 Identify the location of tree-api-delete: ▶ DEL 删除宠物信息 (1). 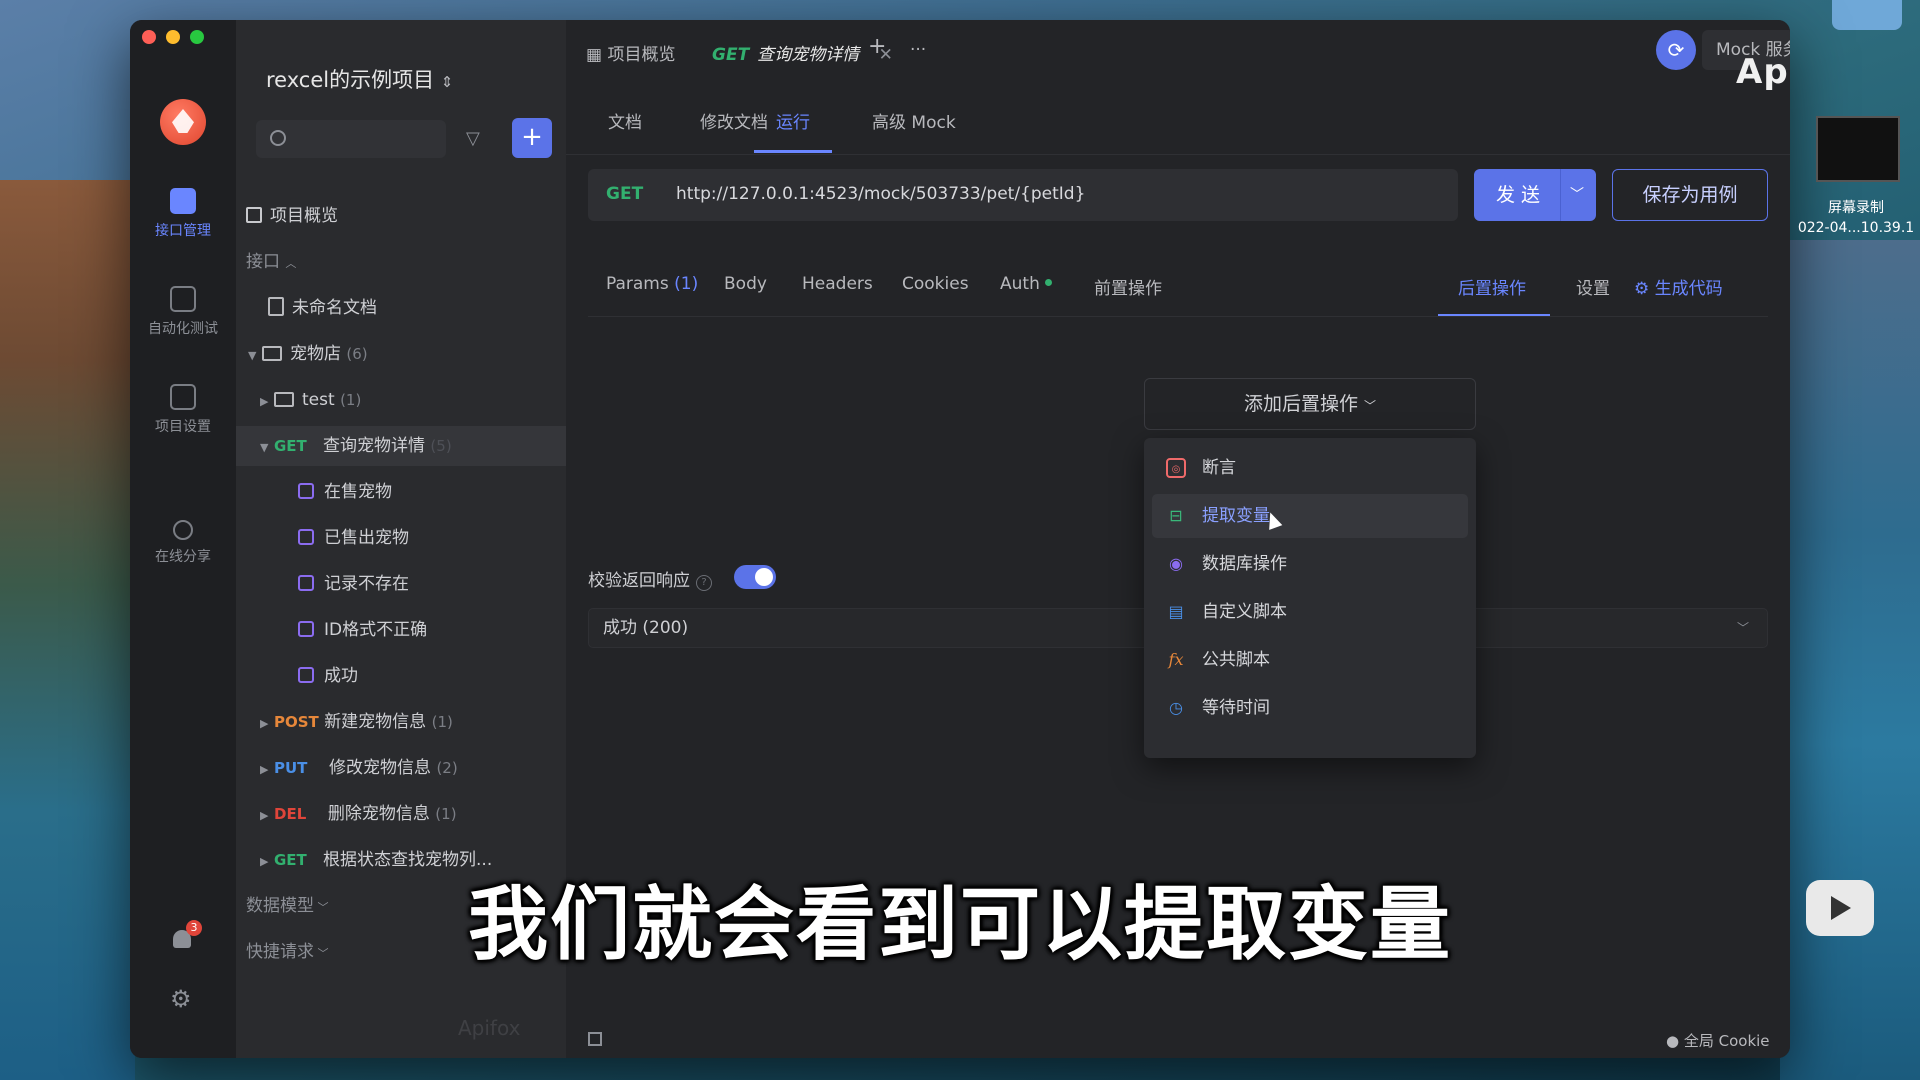
(413, 814).